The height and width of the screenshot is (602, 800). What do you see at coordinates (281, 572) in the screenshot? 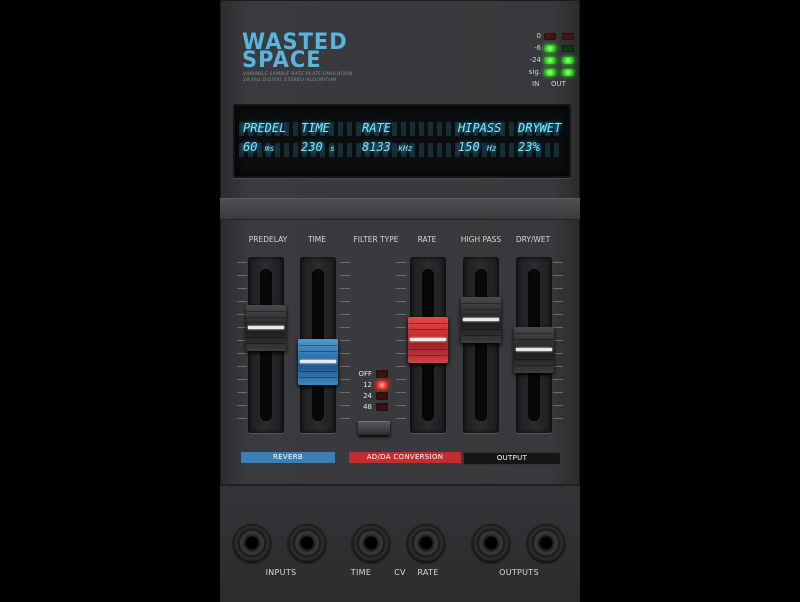
I see `label-inputs: INPUTS` at bounding box center [281, 572].